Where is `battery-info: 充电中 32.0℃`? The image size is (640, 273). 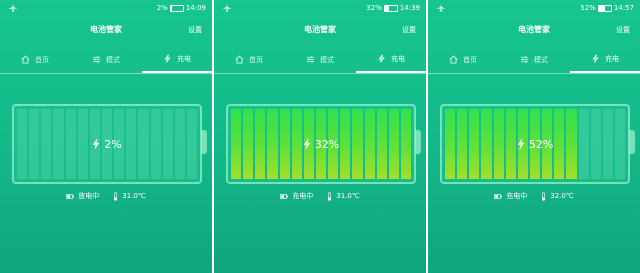 battery-info: 充电中 32.0℃ is located at coordinates (534, 196).